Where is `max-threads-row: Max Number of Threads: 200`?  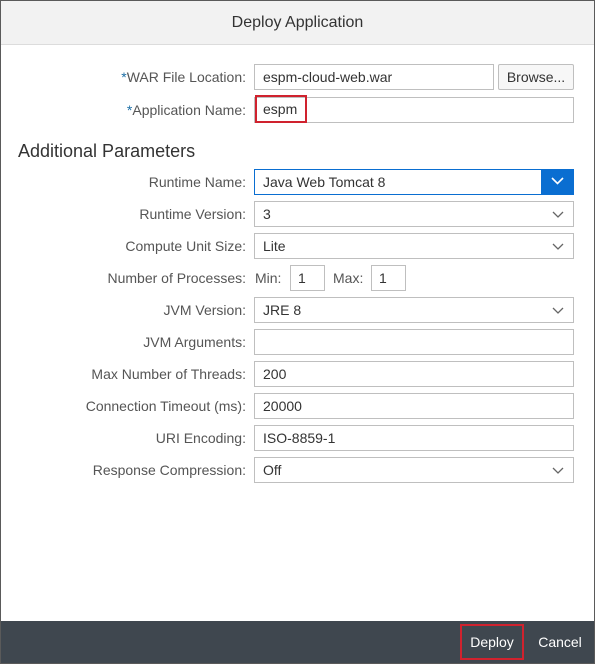
max-threads-row: Max Number of Threads: 200 is located at coordinates (297, 374).